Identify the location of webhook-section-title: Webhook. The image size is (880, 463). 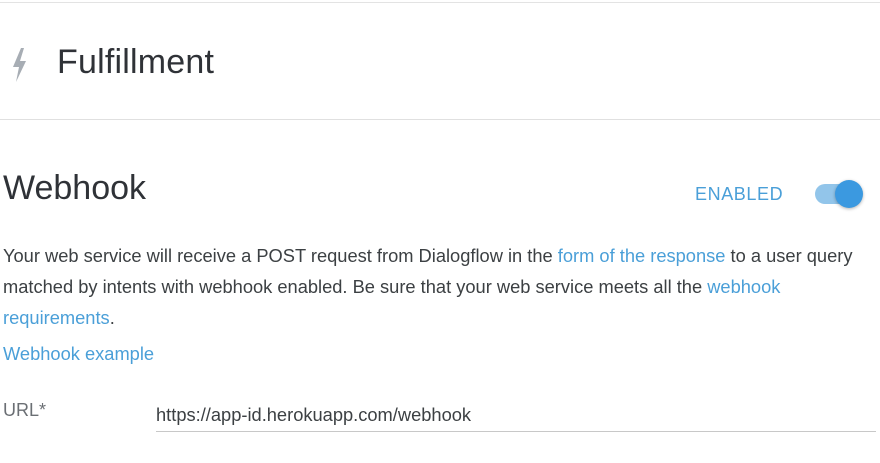
(75, 188).